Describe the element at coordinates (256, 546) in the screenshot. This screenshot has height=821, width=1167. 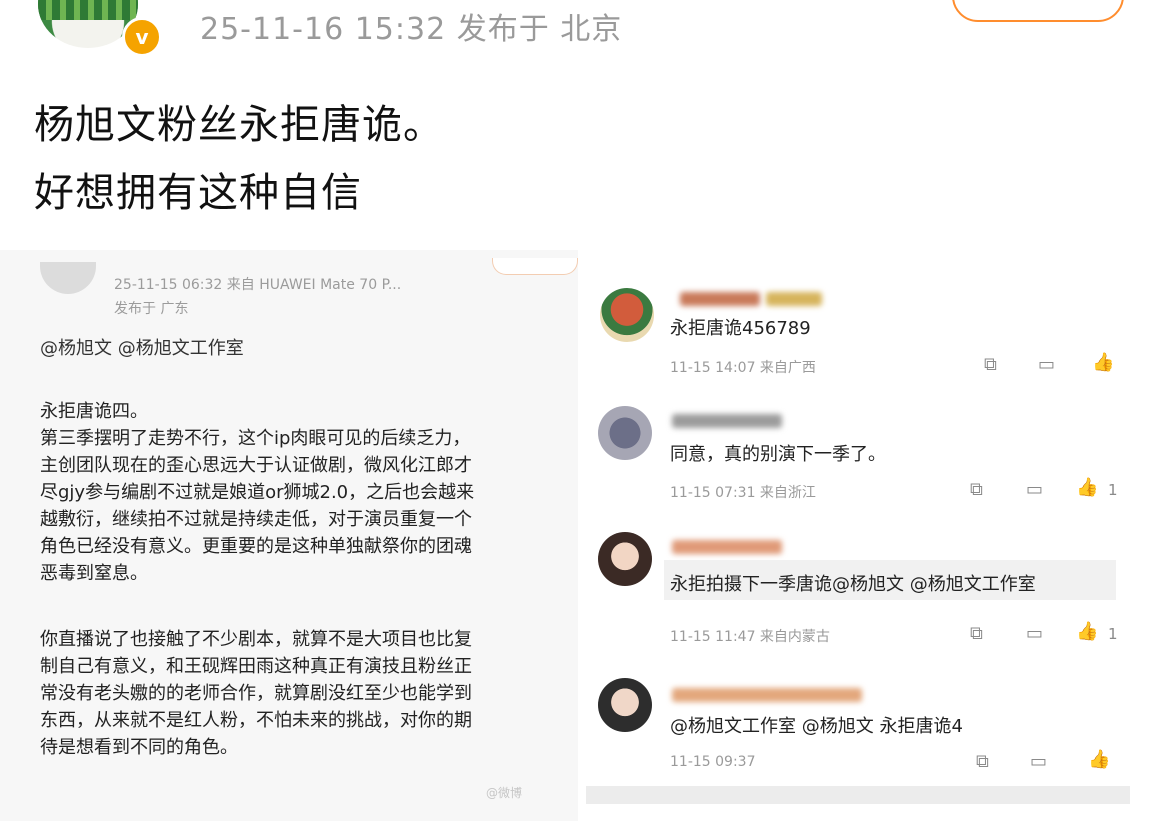
I see `paragraph-line: 角色已经没有意义。更重要的是这种单独献祭你的团魂` at that location.